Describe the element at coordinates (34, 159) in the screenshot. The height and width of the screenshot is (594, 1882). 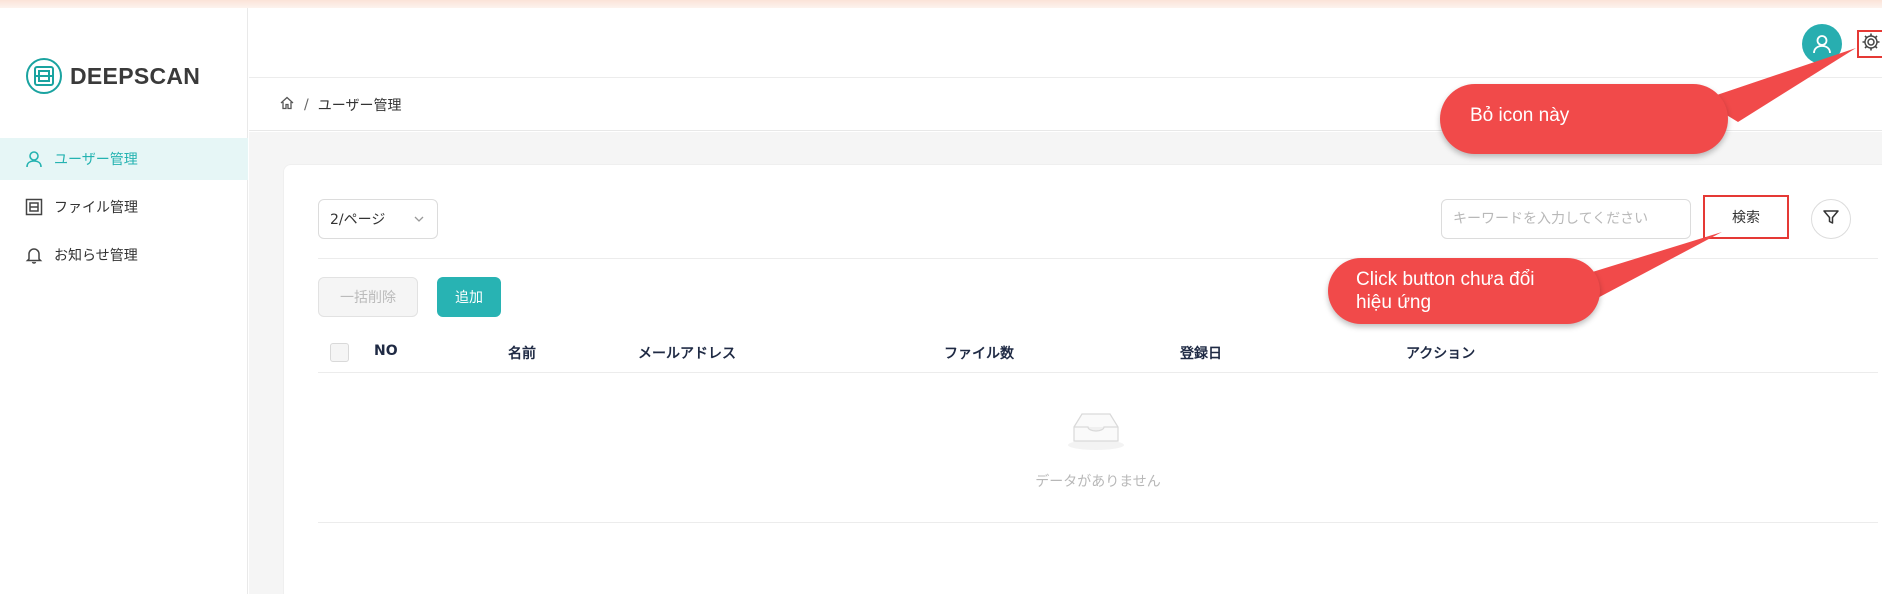
I see `user-icon` at that location.